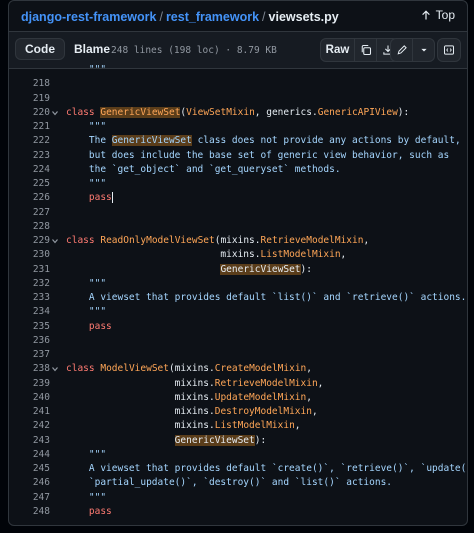 Image resolution: width=474 pixels, height=533 pixels. Describe the element at coordinates (38, 227) in the screenshot. I see `line-number: 228` at that location.